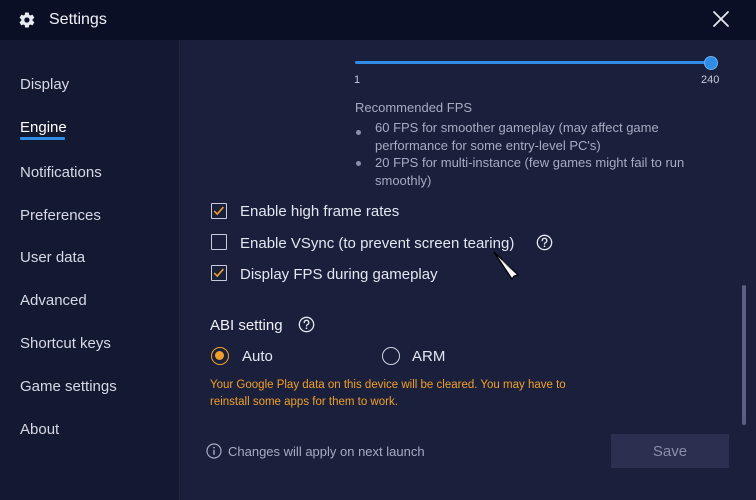  What do you see at coordinates (53, 300) in the screenshot?
I see `sidebar-item-advanced: Advanced` at bounding box center [53, 300].